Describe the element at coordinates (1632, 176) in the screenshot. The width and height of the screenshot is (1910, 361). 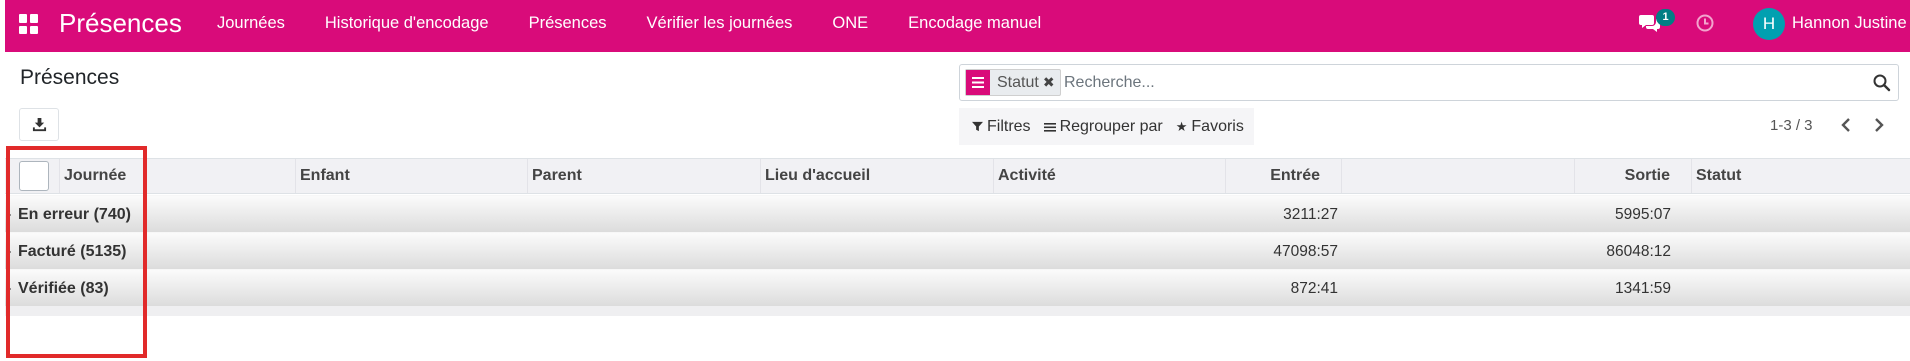
I see `column-sortie: Sortie` at that location.